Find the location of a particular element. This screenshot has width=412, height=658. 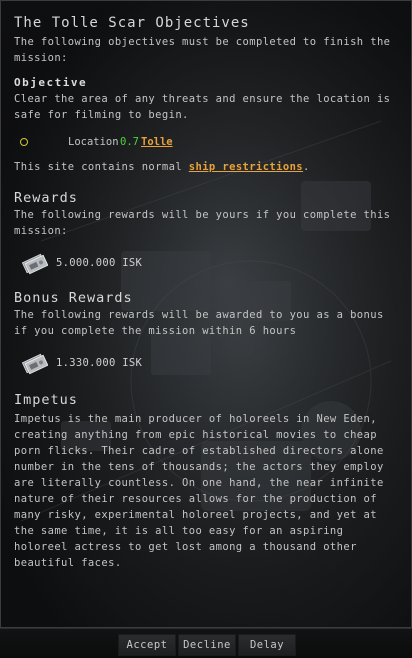

delay-button: Delay is located at coordinates (267, 645).